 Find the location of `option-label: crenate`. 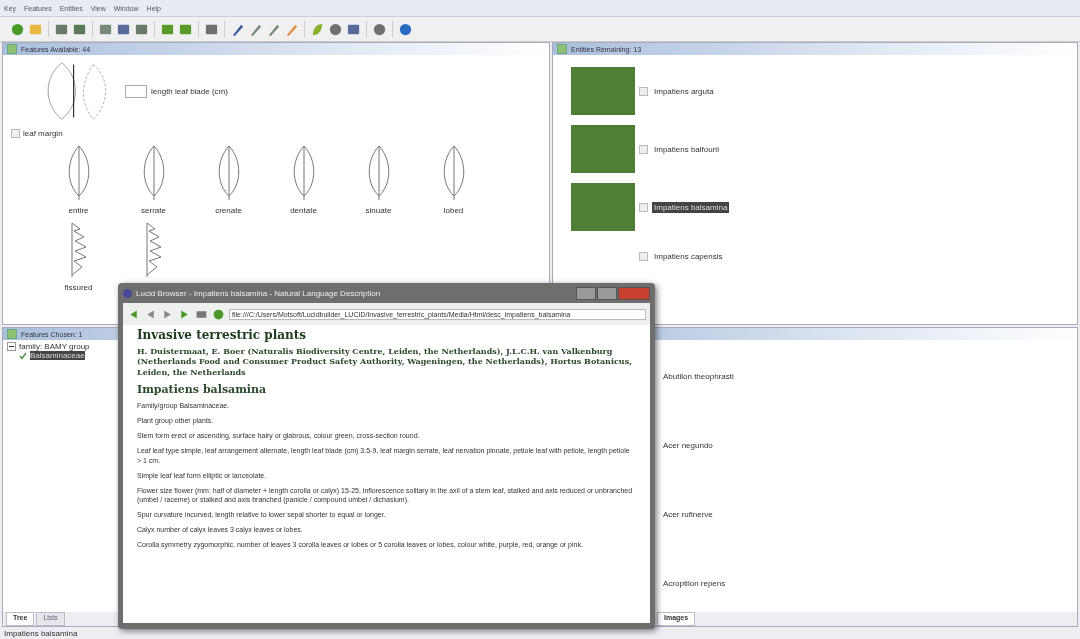

option-label: crenate is located at coordinates (228, 210).